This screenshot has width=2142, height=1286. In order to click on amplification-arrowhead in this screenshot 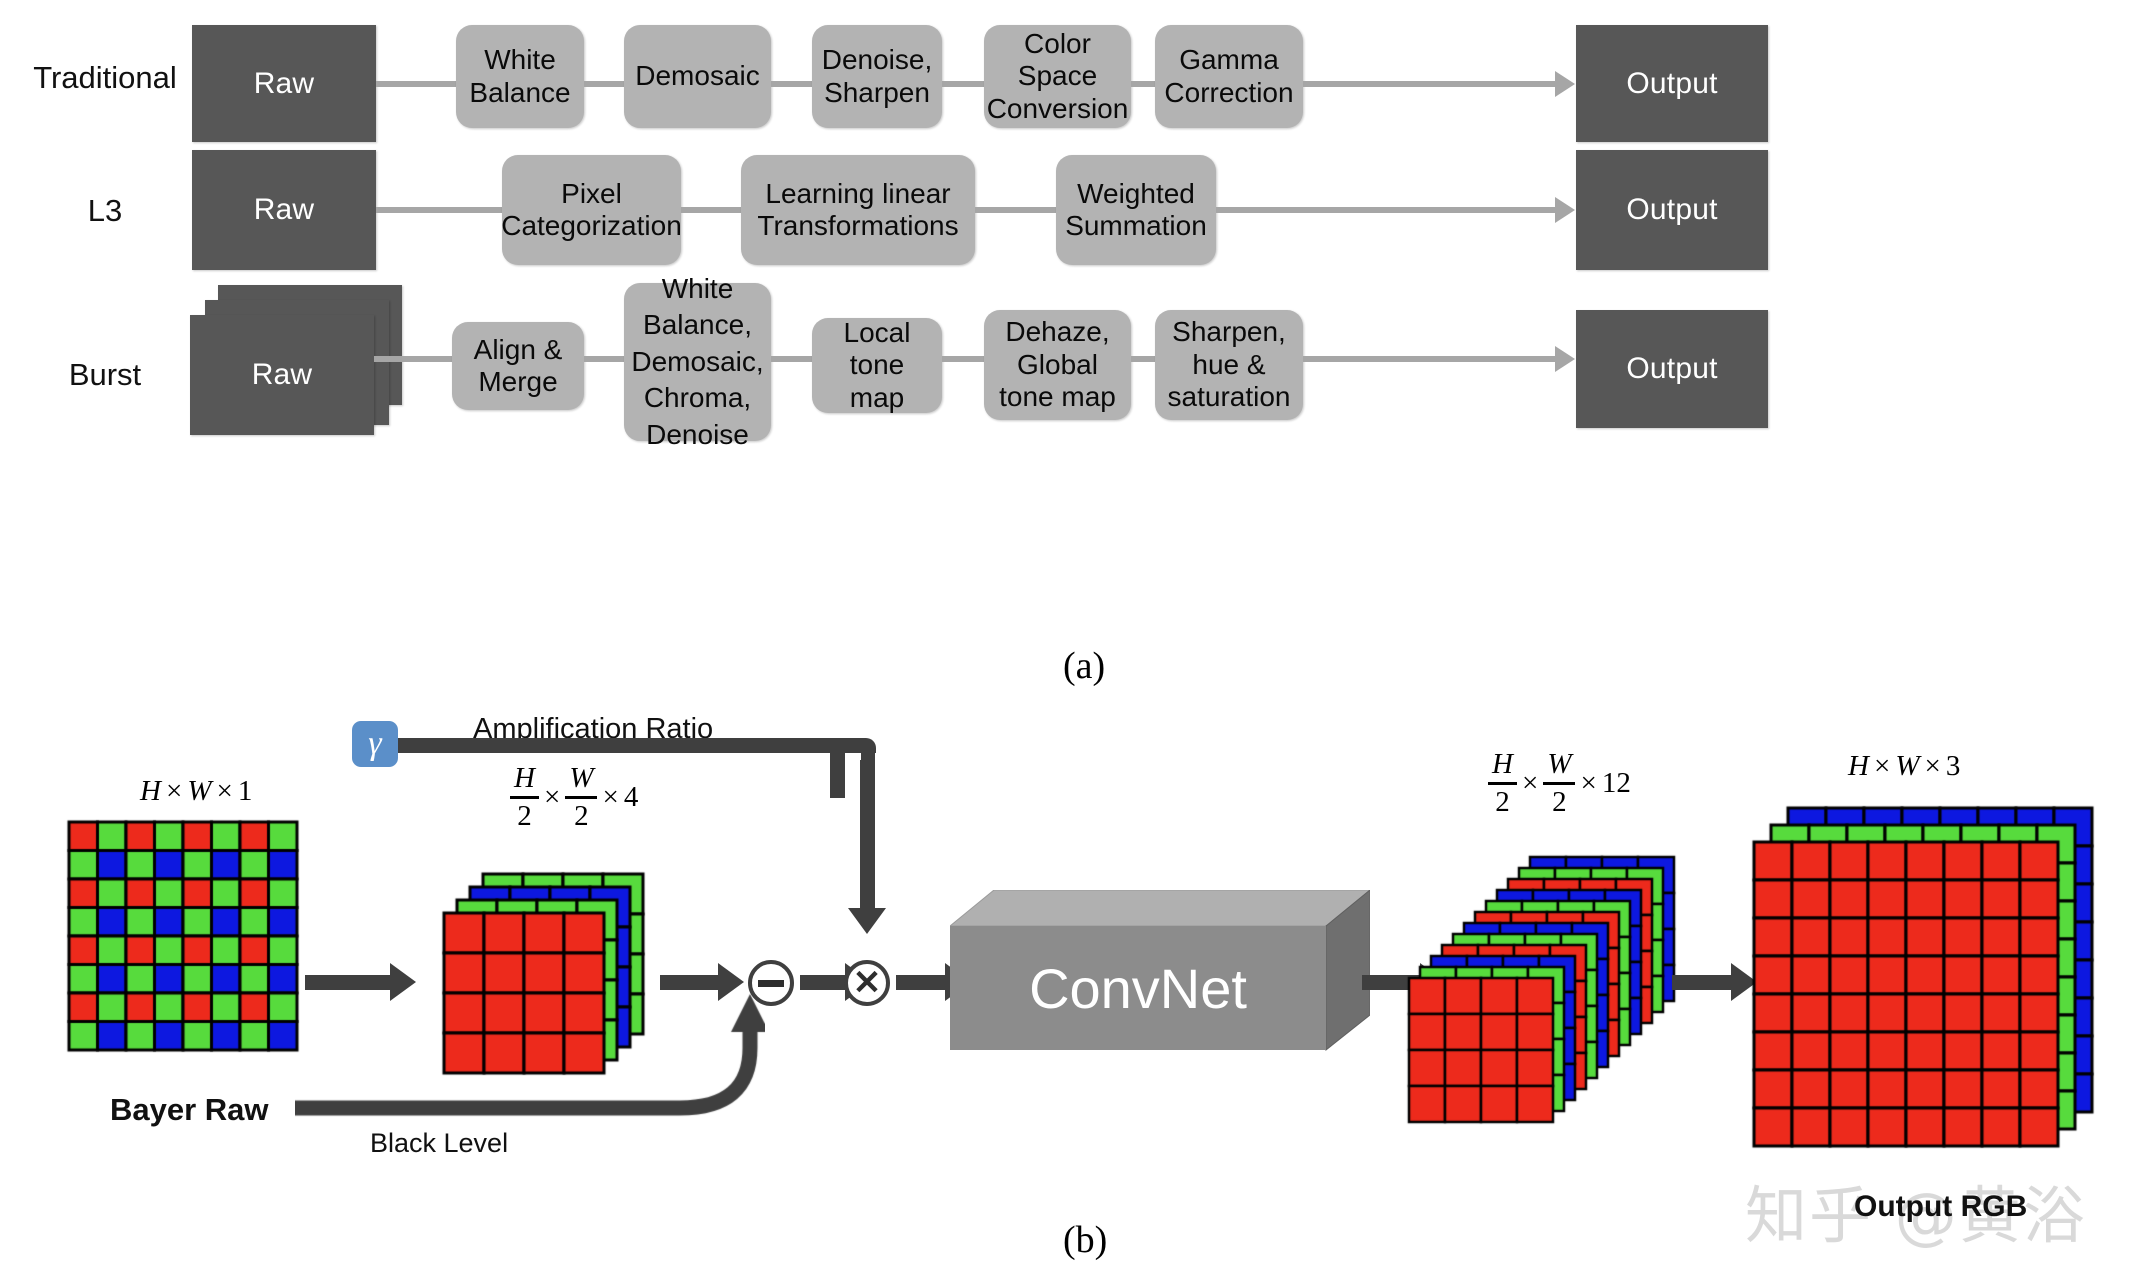, I will do `click(867, 921)`.